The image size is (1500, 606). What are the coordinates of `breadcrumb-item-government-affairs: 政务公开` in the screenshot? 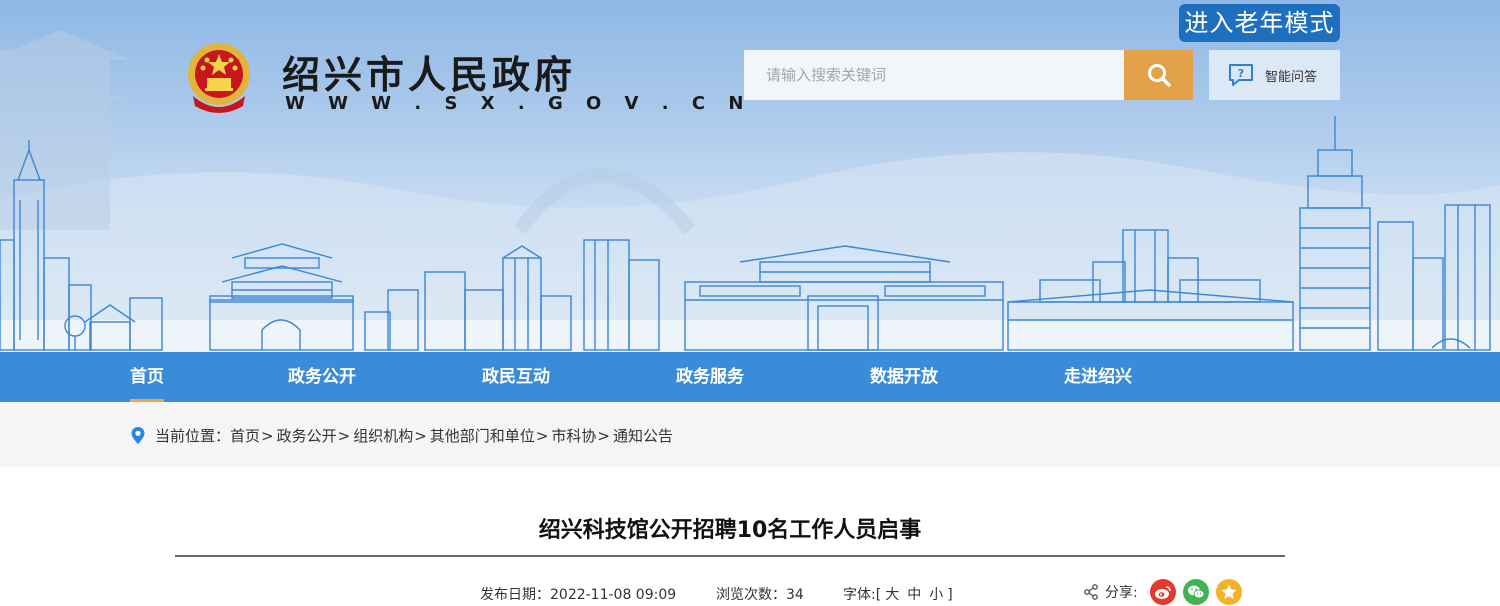 It's located at (307, 435).